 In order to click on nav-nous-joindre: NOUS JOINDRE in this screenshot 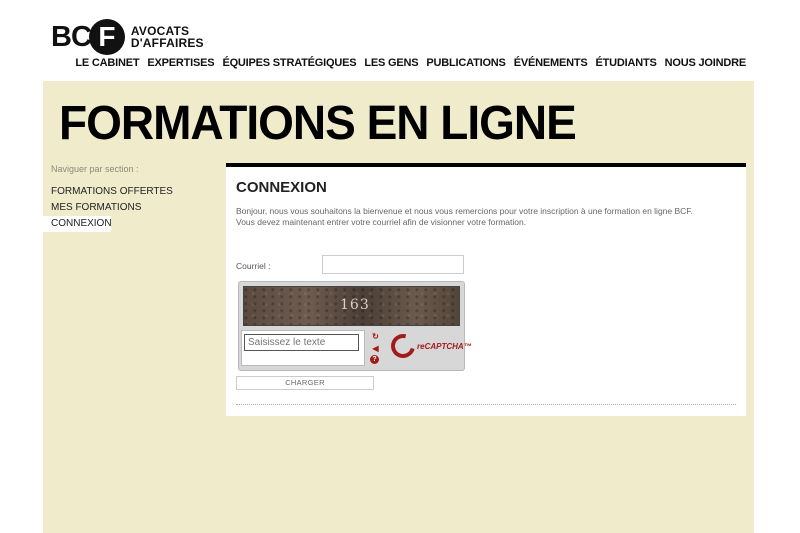, I will do `click(706, 63)`.